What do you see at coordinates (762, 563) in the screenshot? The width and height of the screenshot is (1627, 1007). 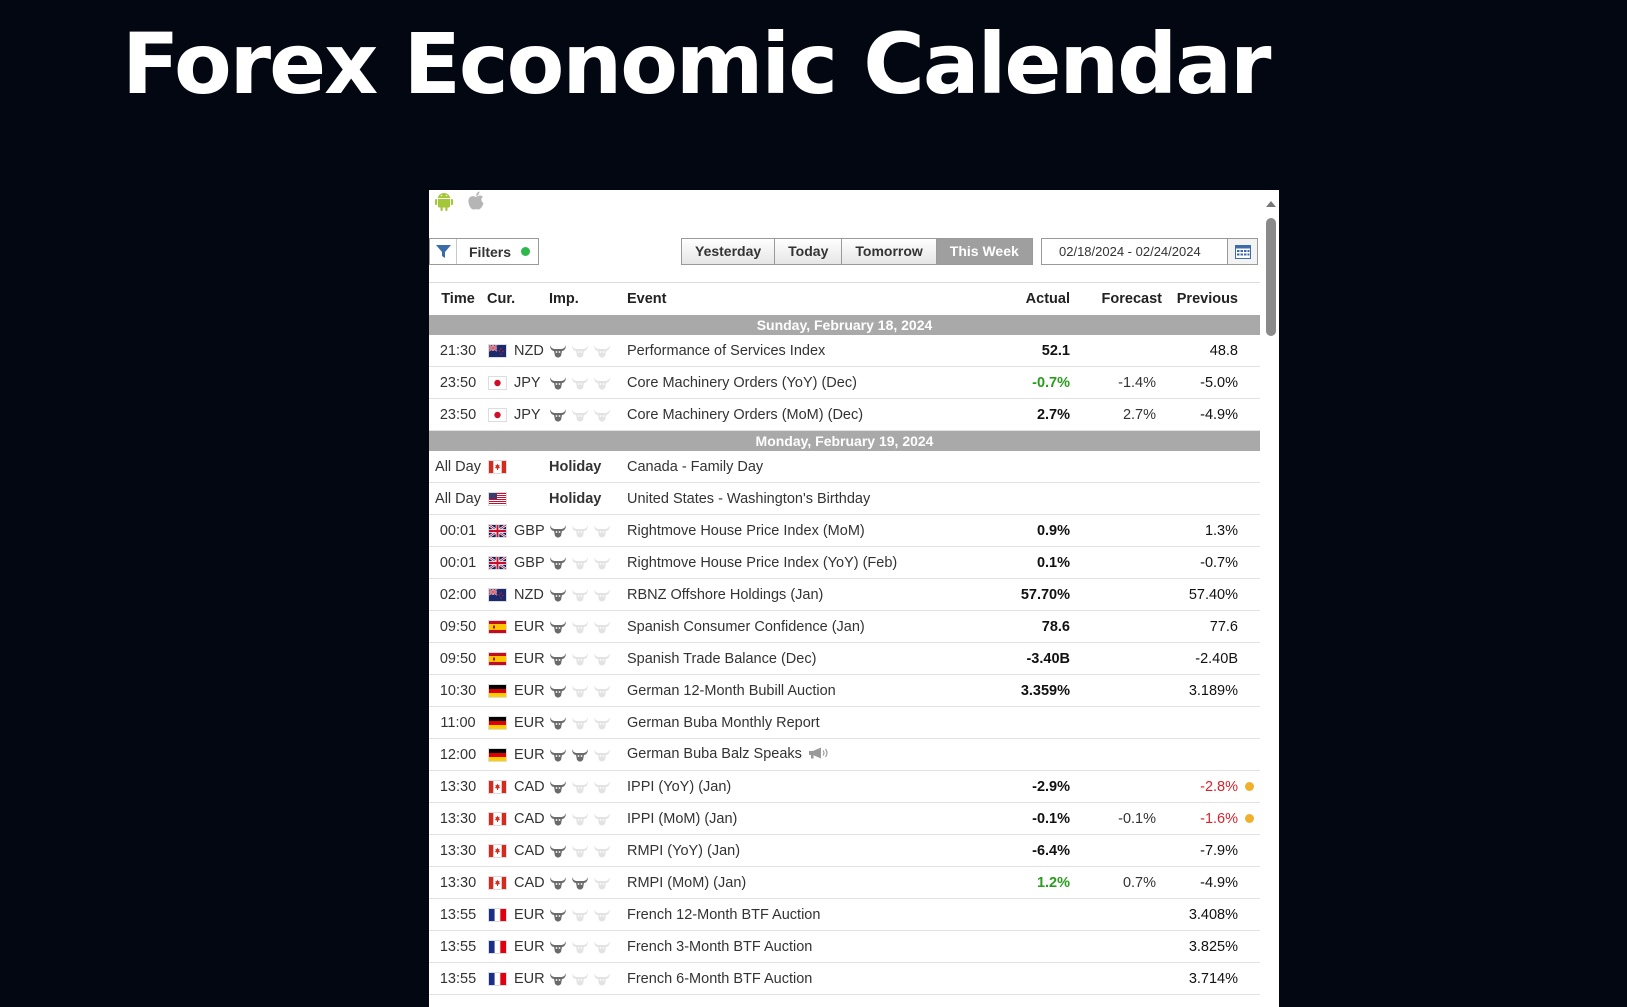 I see `event-name: Rightmove House Price Index (YoY) (Feb)` at bounding box center [762, 563].